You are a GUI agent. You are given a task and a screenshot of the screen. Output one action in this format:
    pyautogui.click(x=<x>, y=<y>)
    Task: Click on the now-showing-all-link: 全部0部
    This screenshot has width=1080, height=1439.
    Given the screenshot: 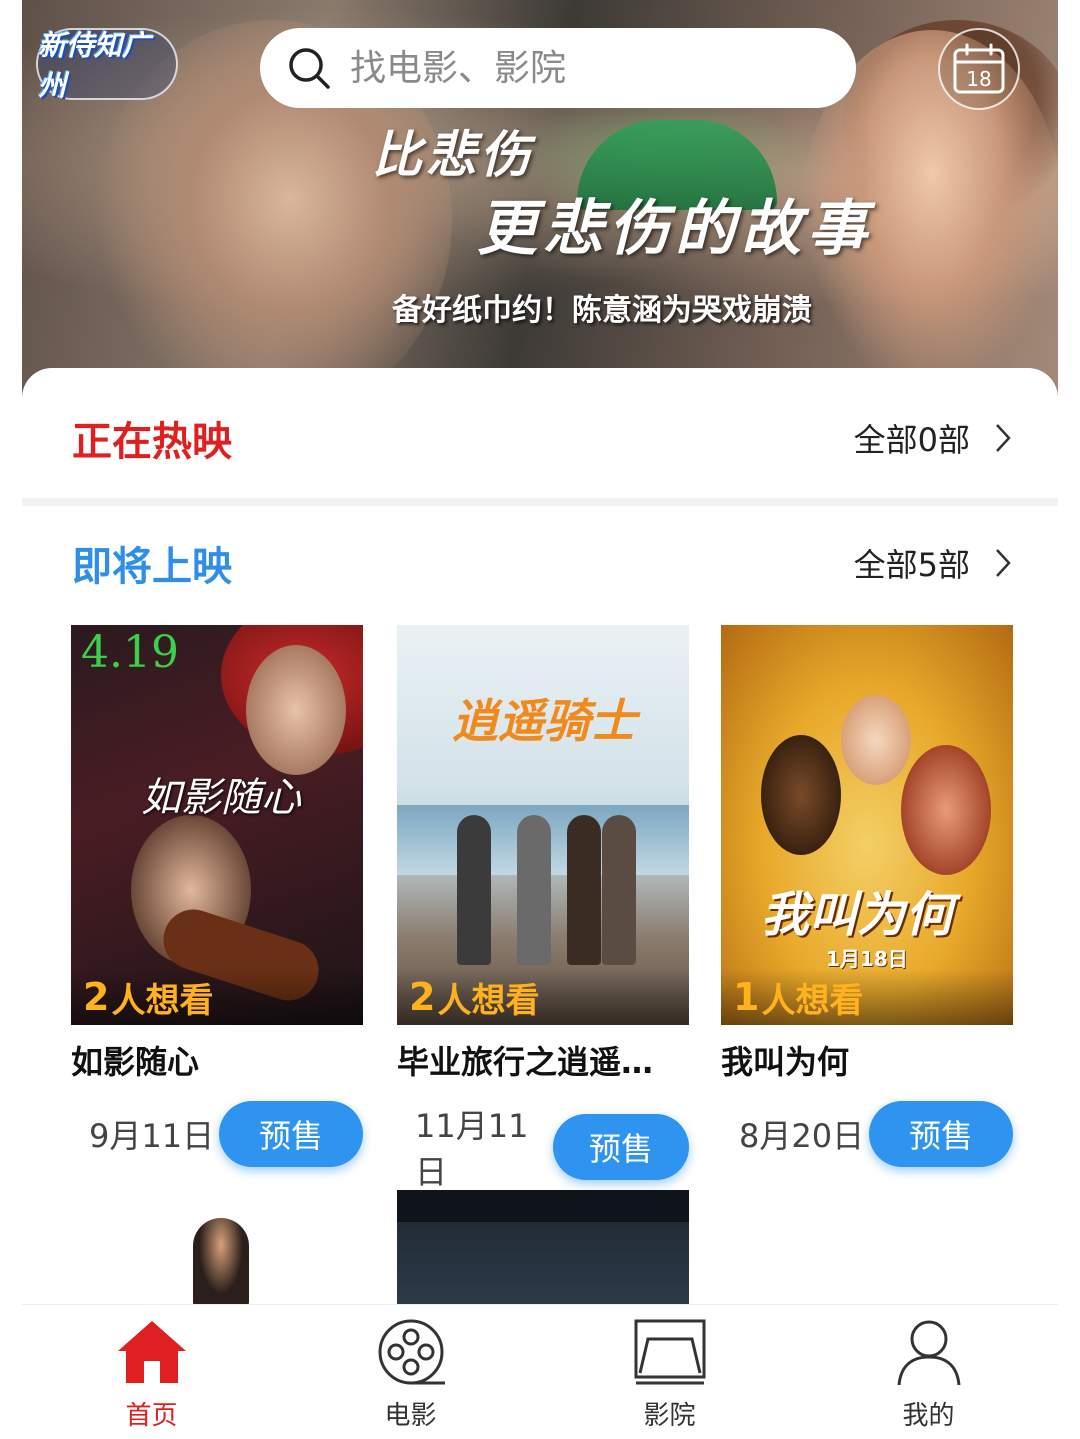 What is the action you would take?
    pyautogui.click(x=933, y=438)
    